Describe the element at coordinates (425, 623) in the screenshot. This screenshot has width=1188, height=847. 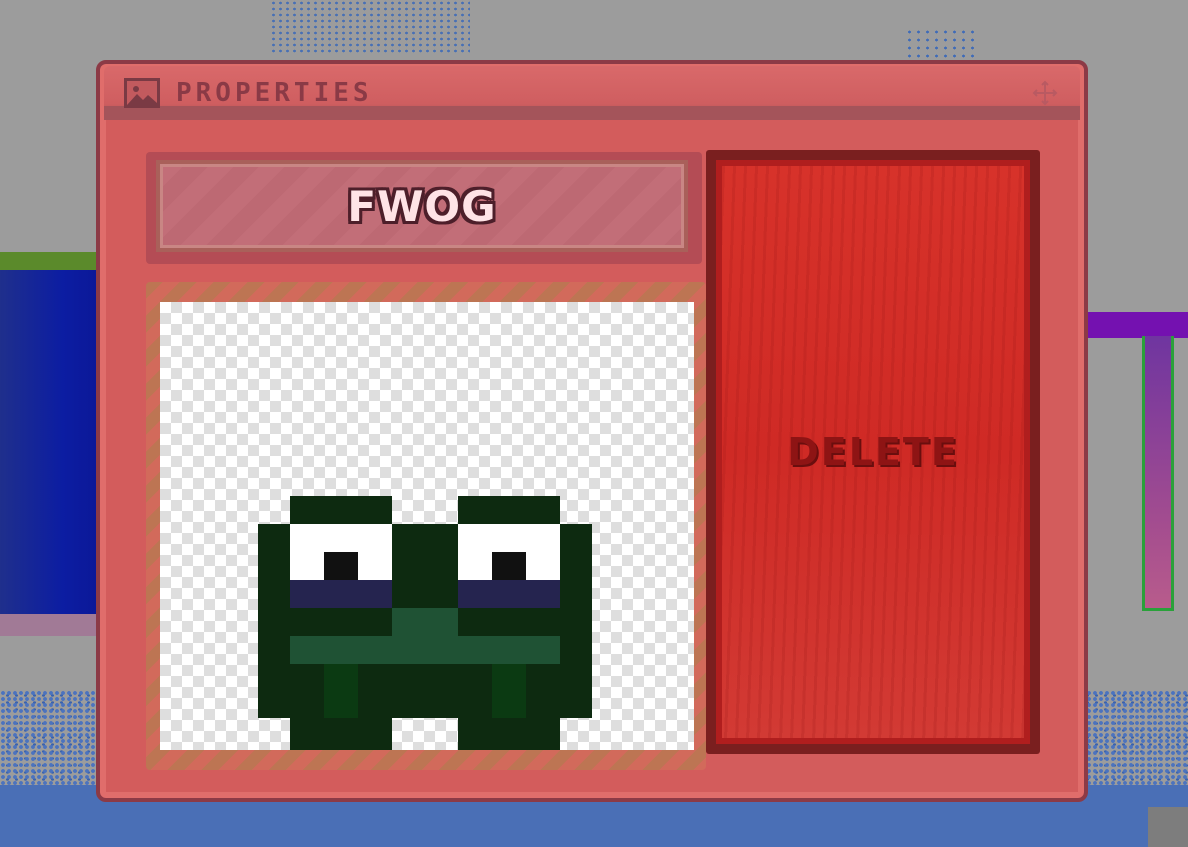
I see `frog-sprite` at that location.